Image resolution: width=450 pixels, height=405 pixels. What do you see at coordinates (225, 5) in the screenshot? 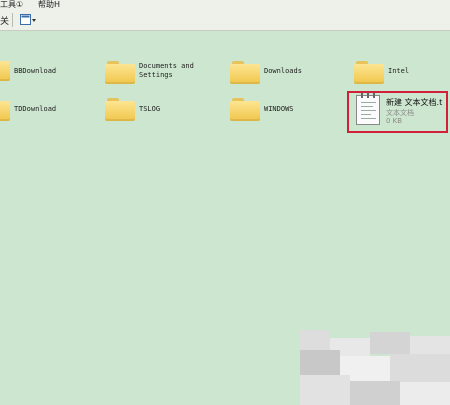
I see `menu-bar: 工具① 帮助H` at bounding box center [225, 5].